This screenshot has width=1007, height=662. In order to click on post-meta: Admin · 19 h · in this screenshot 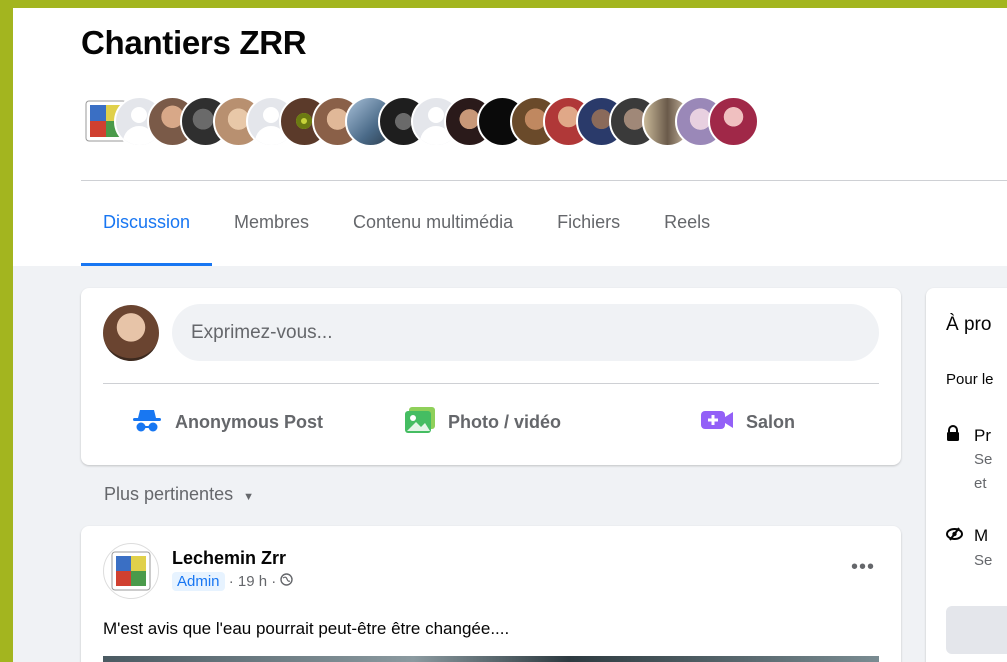, I will do `click(233, 581)`.